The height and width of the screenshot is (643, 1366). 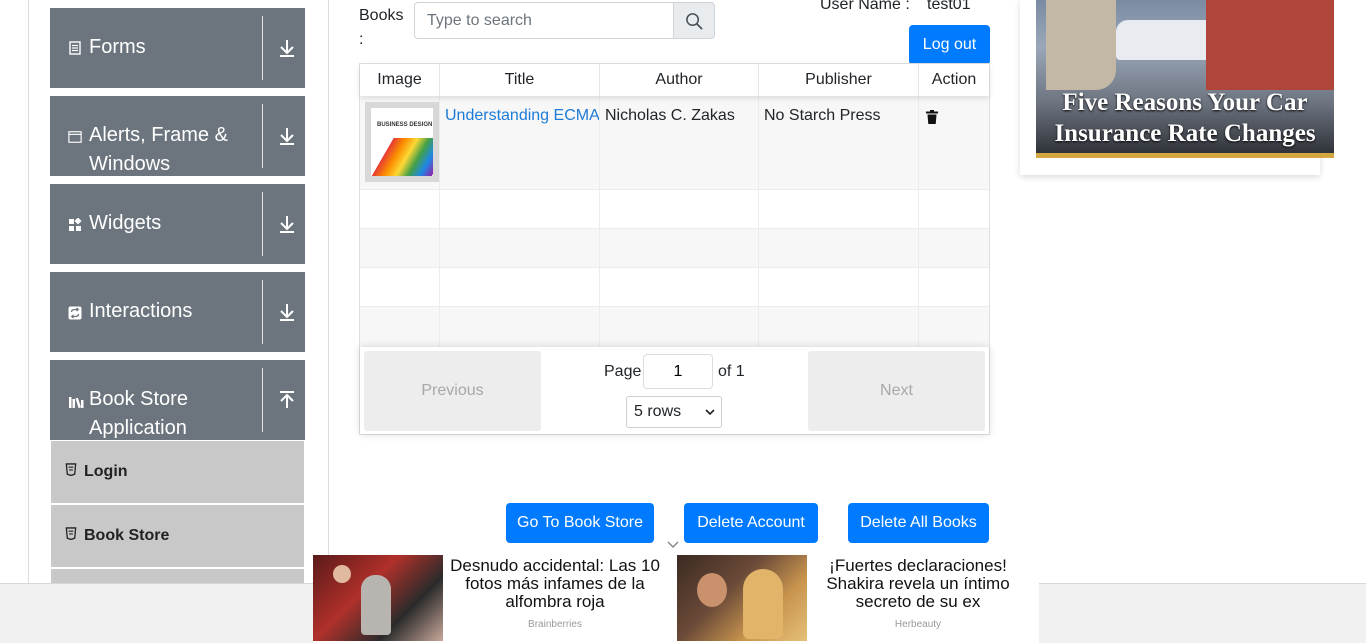 What do you see at coordinates (452, 391) in the screenshot?
I see `previous-button: Previous` at bounding box center [452, 391].